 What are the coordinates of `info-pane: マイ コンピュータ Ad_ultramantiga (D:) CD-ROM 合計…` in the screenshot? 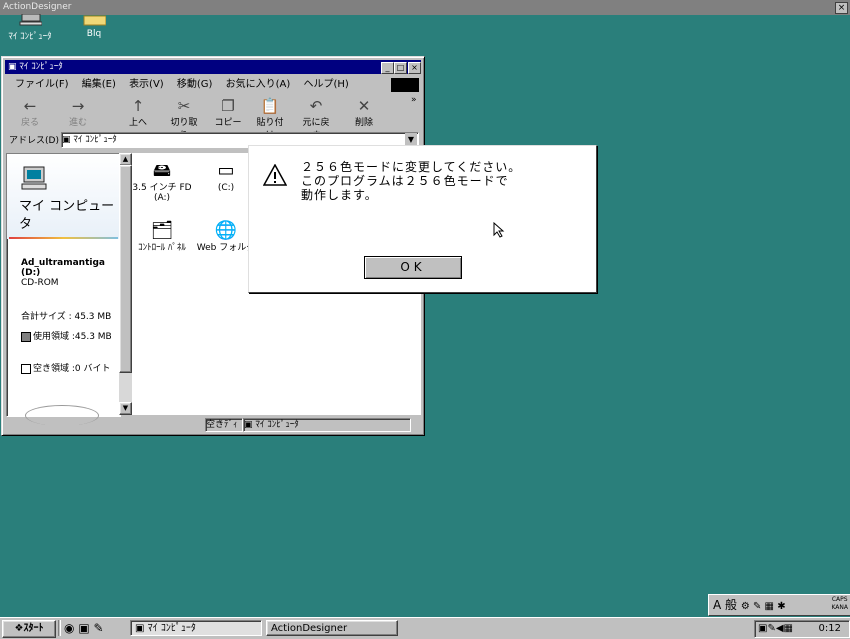 It's located at (63, 289).